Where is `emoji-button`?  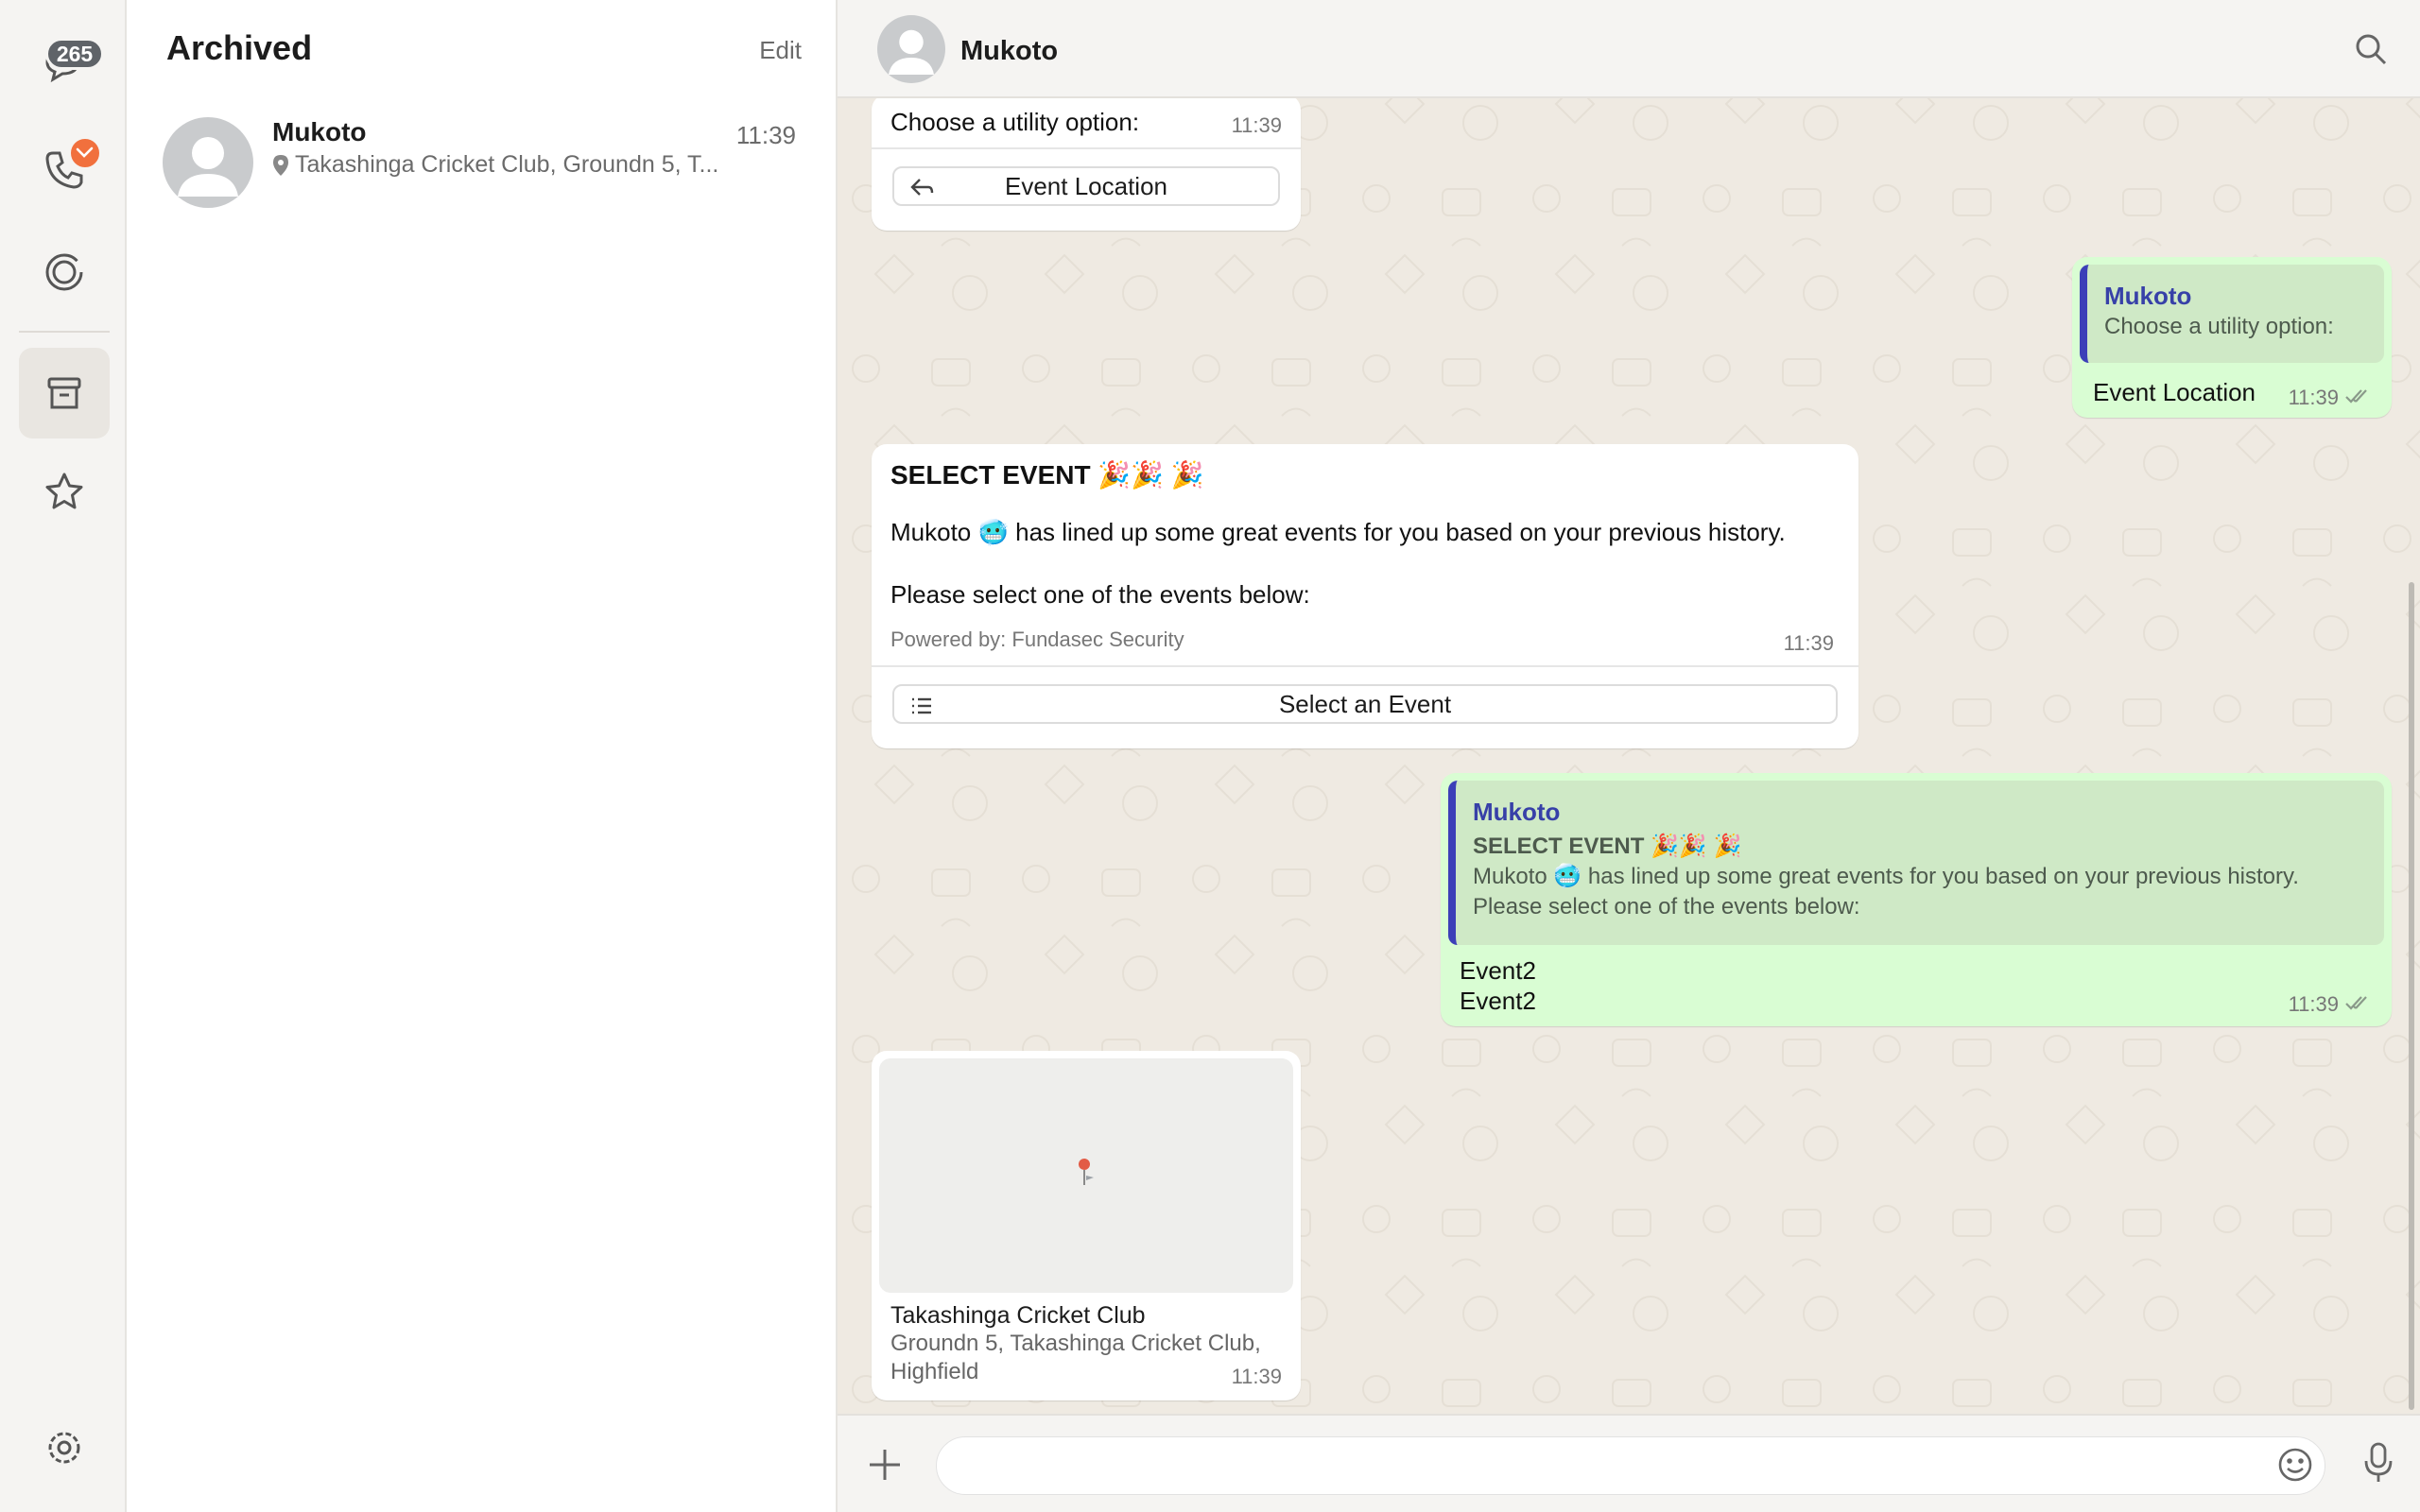
emoji-button is located at coordinates (2295, 1467).